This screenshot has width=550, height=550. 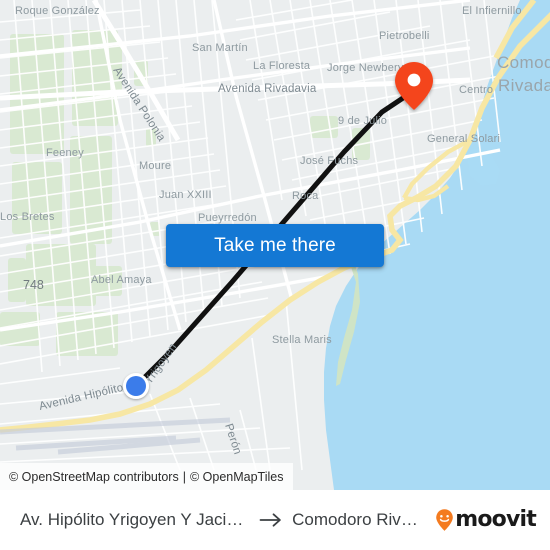 What do you see at coordinates (33, 285) in the screenshot?
I see `road-shield-748: 748` at bounding box center [33, 285].